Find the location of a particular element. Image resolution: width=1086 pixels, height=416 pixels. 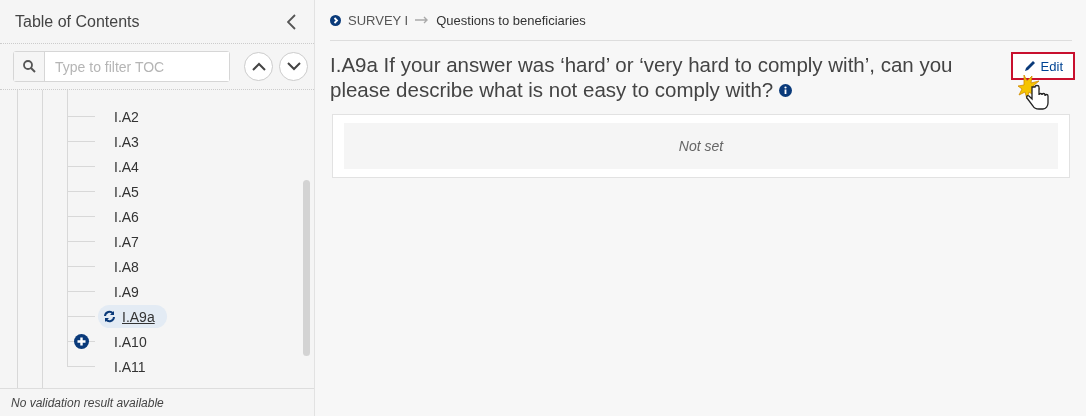

chevron-up-icon is located at coordinates (258, 66).